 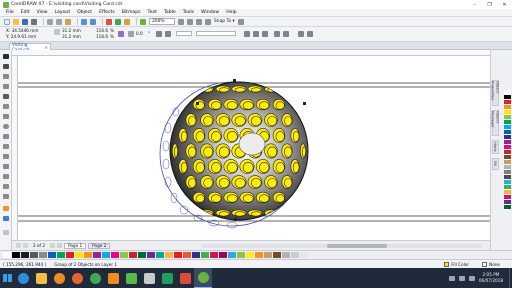 What do you see at coordinates (16, 21) in the screenshot?
I see `open-folder-icon` at bounding box center [16, 21].